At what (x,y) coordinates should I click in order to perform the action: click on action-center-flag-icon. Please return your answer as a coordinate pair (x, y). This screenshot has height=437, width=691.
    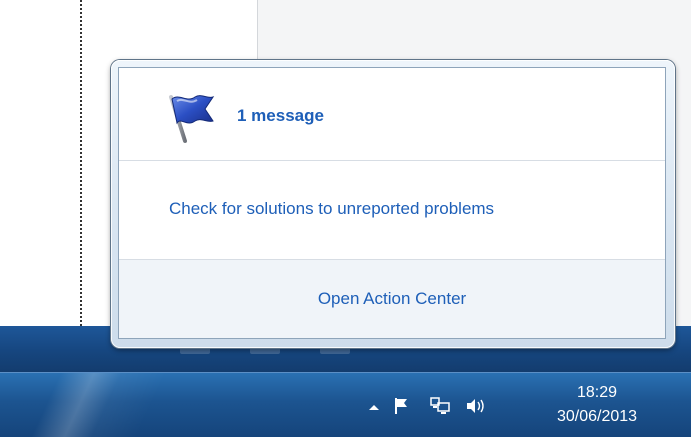
    Looking at the image, I should click on (402, 406).